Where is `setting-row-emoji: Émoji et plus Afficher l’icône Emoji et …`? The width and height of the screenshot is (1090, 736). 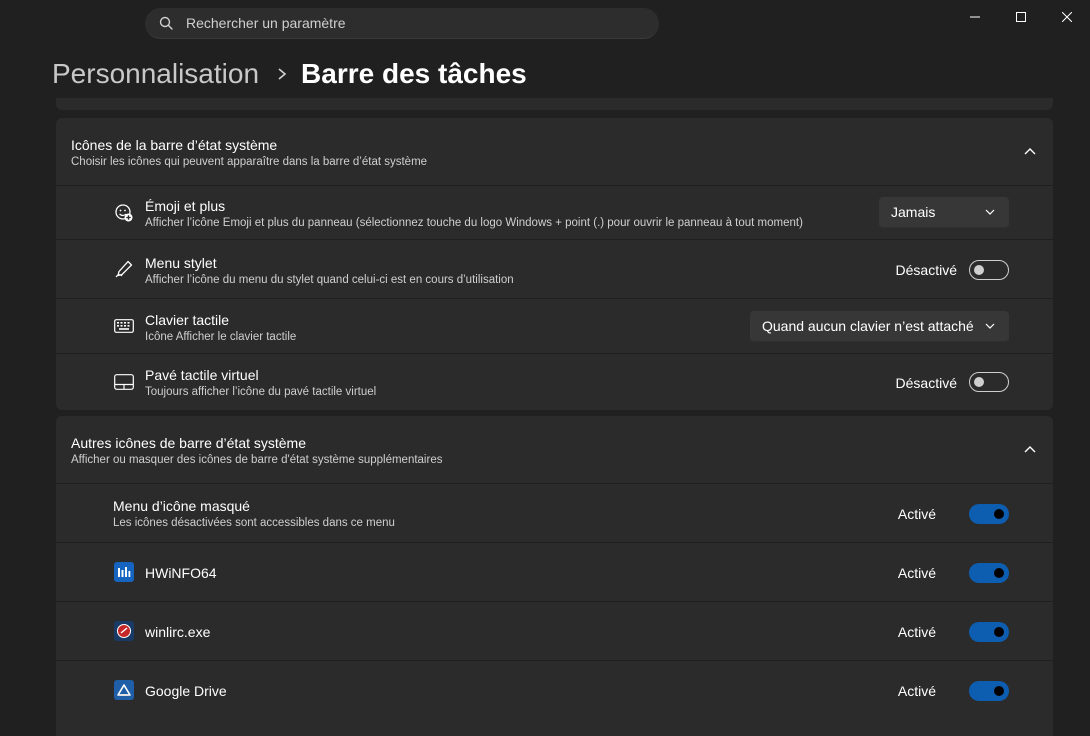 setting-row-emoji: Émoji et plus Afficher l’icône Emoji et … is located at coordinates (554, 213).